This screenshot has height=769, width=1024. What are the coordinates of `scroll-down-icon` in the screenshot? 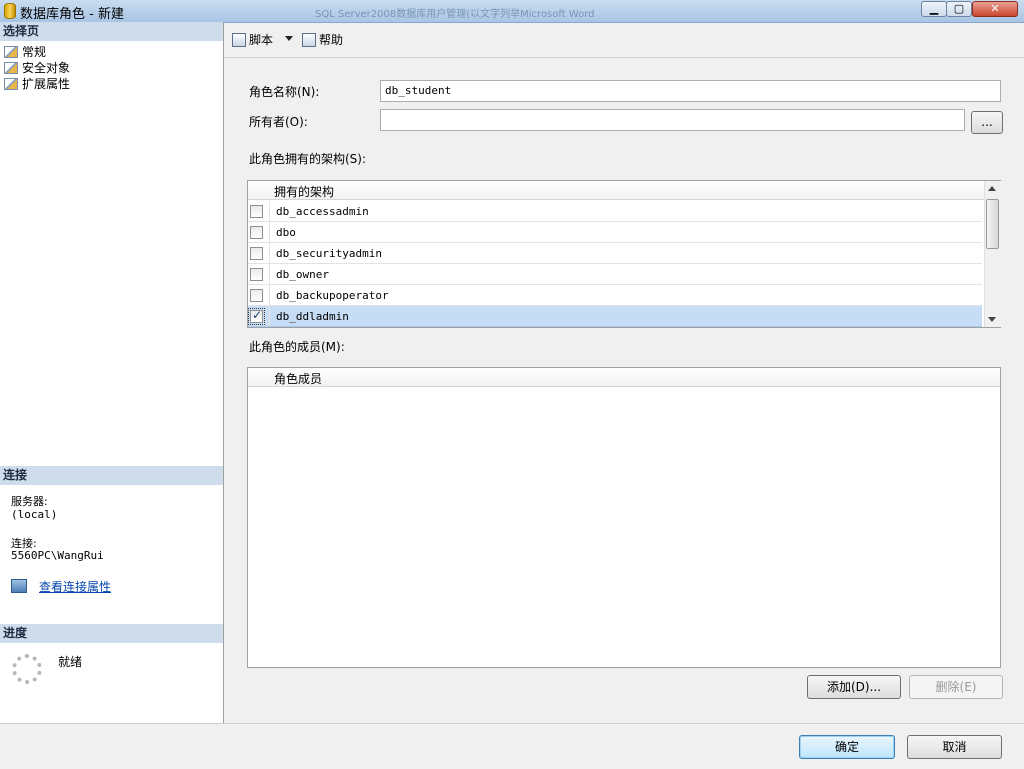 It's located at (992, 319).